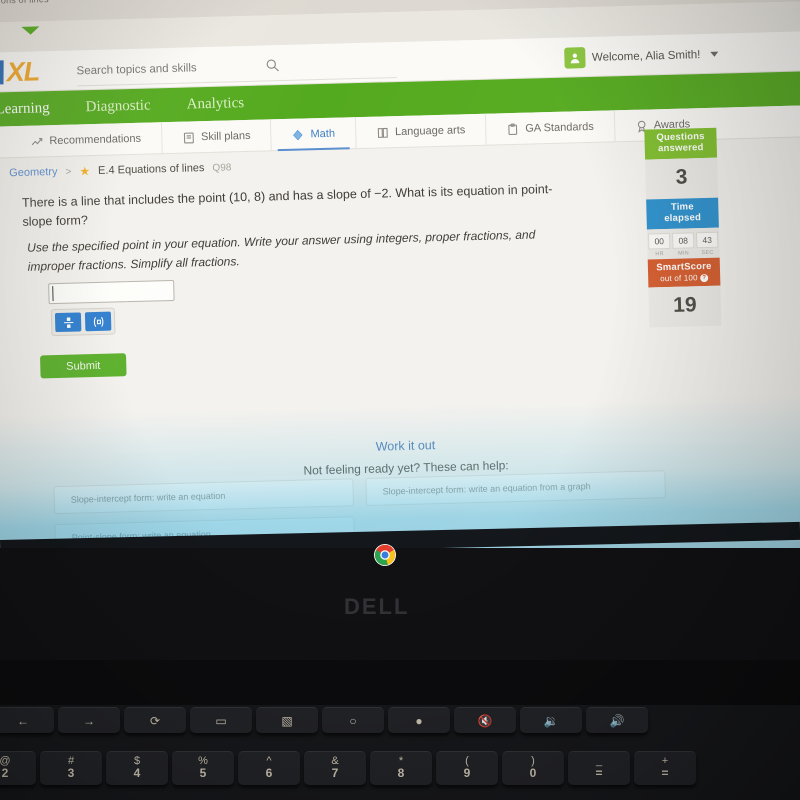 This screenshot has width=800, height=800. I want to click on key-9: (9, so click(467, 768).